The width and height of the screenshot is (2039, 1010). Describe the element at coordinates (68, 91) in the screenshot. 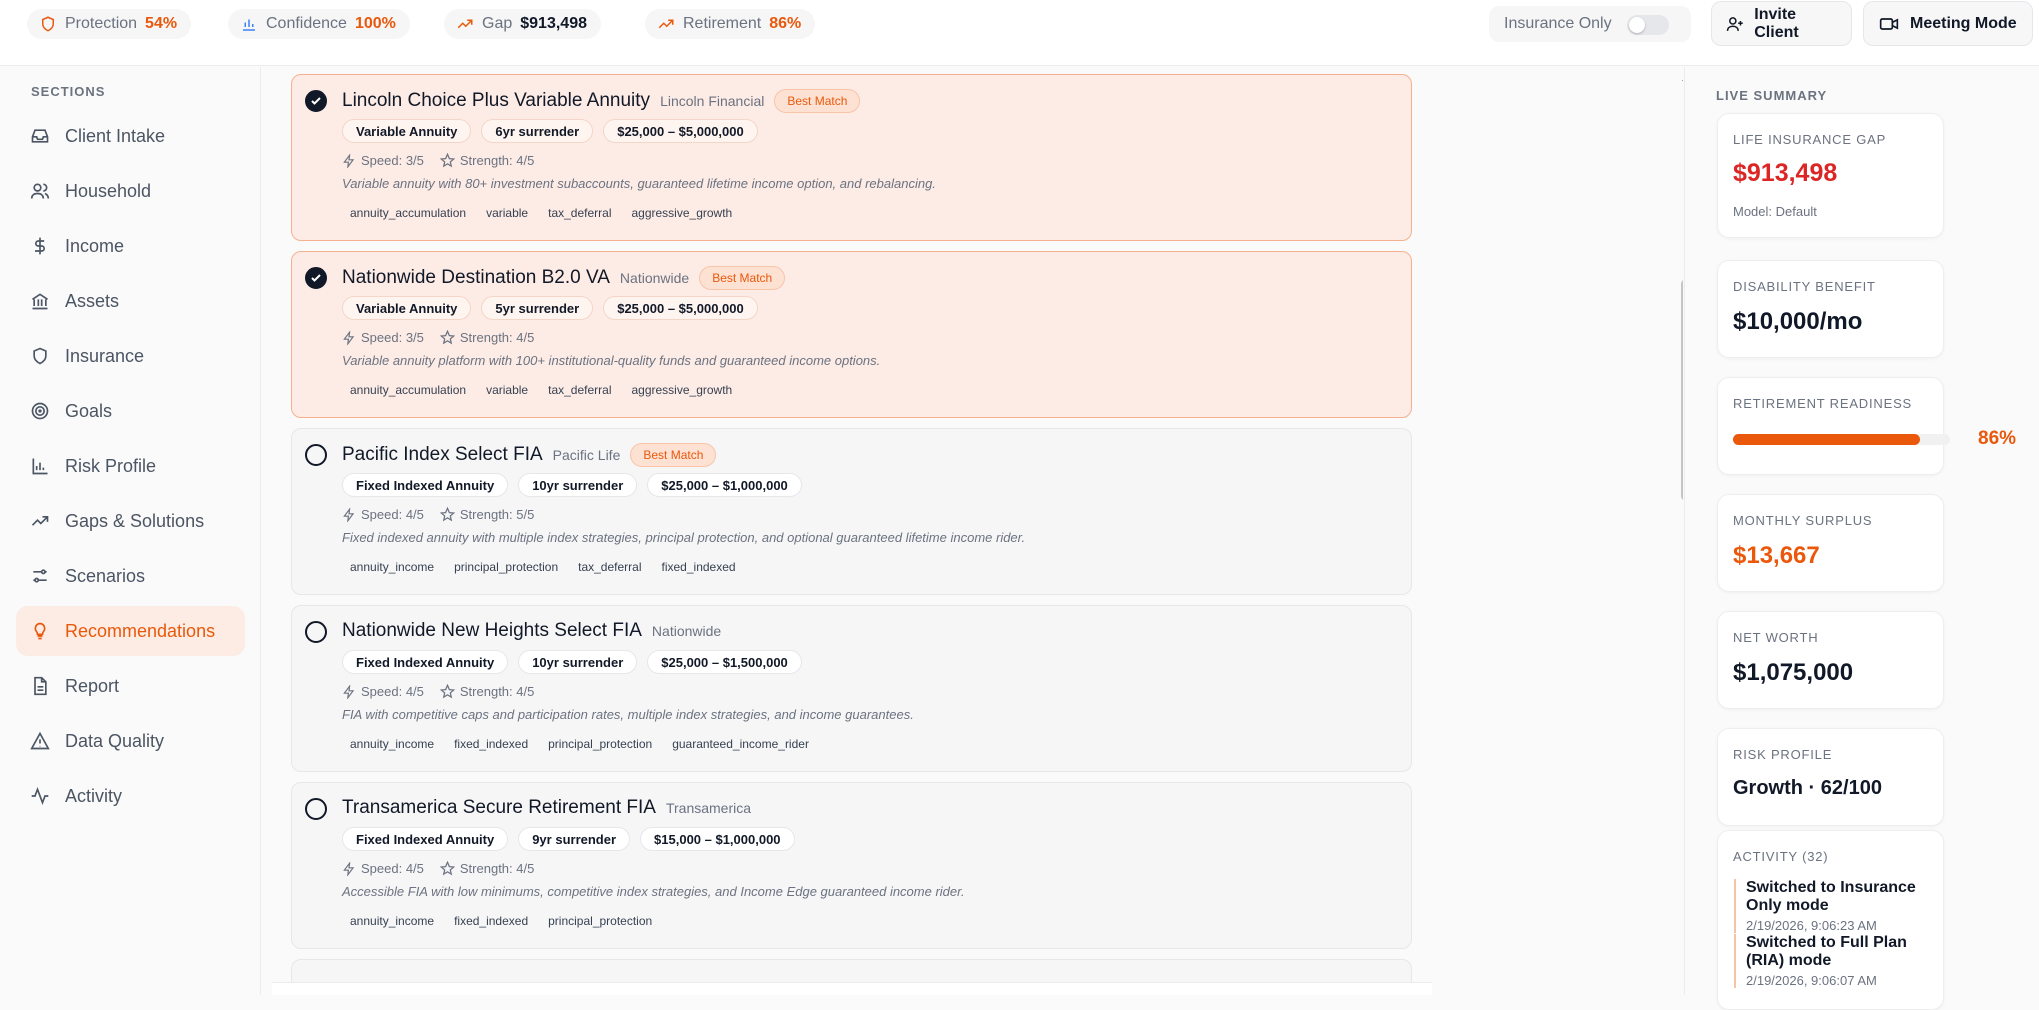

I see `sections-title: SECTIONS` at that location.